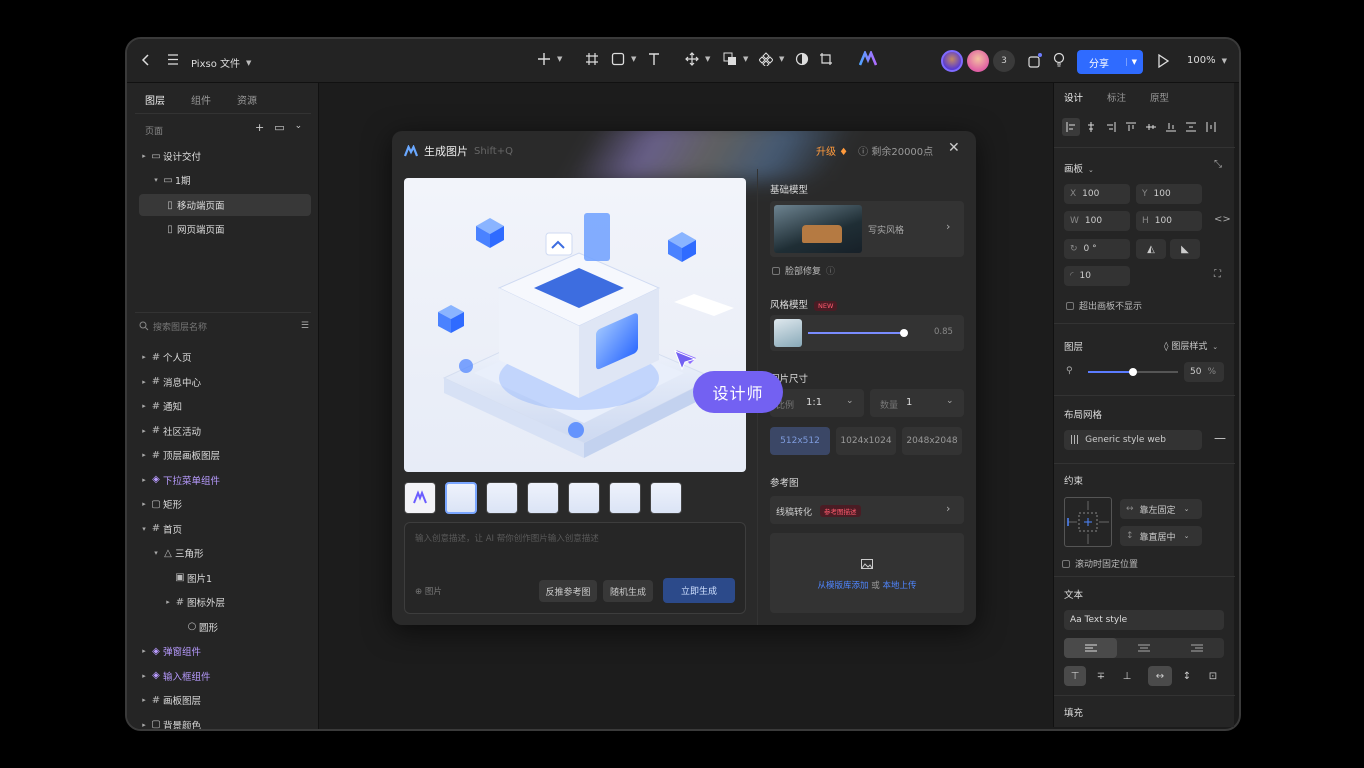 The height and width of the screenshot is (768, 1364). I want to click on style-slider-track, so click(858, 333).